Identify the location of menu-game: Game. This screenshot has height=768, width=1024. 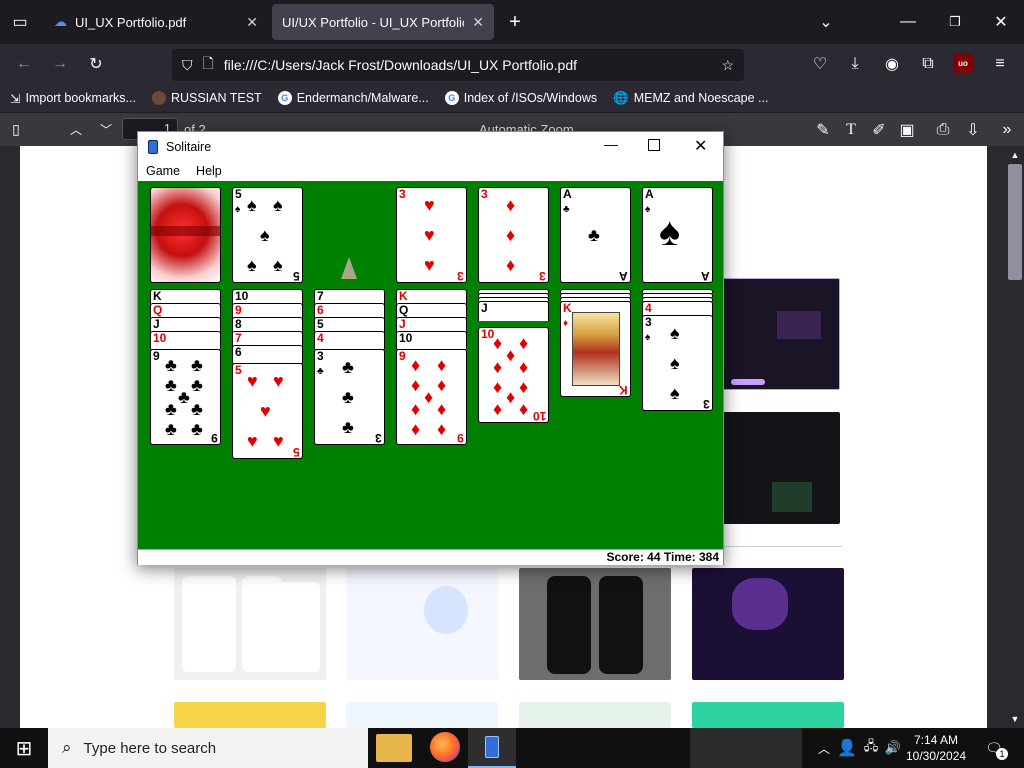
(163, 171).